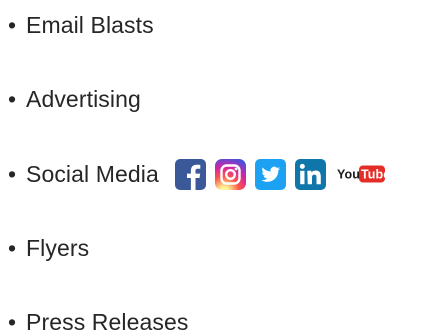 This screenshot has width=422, height=335. I want to click on list-item-email-blasts: • Email Blasts, so click(81, 25).